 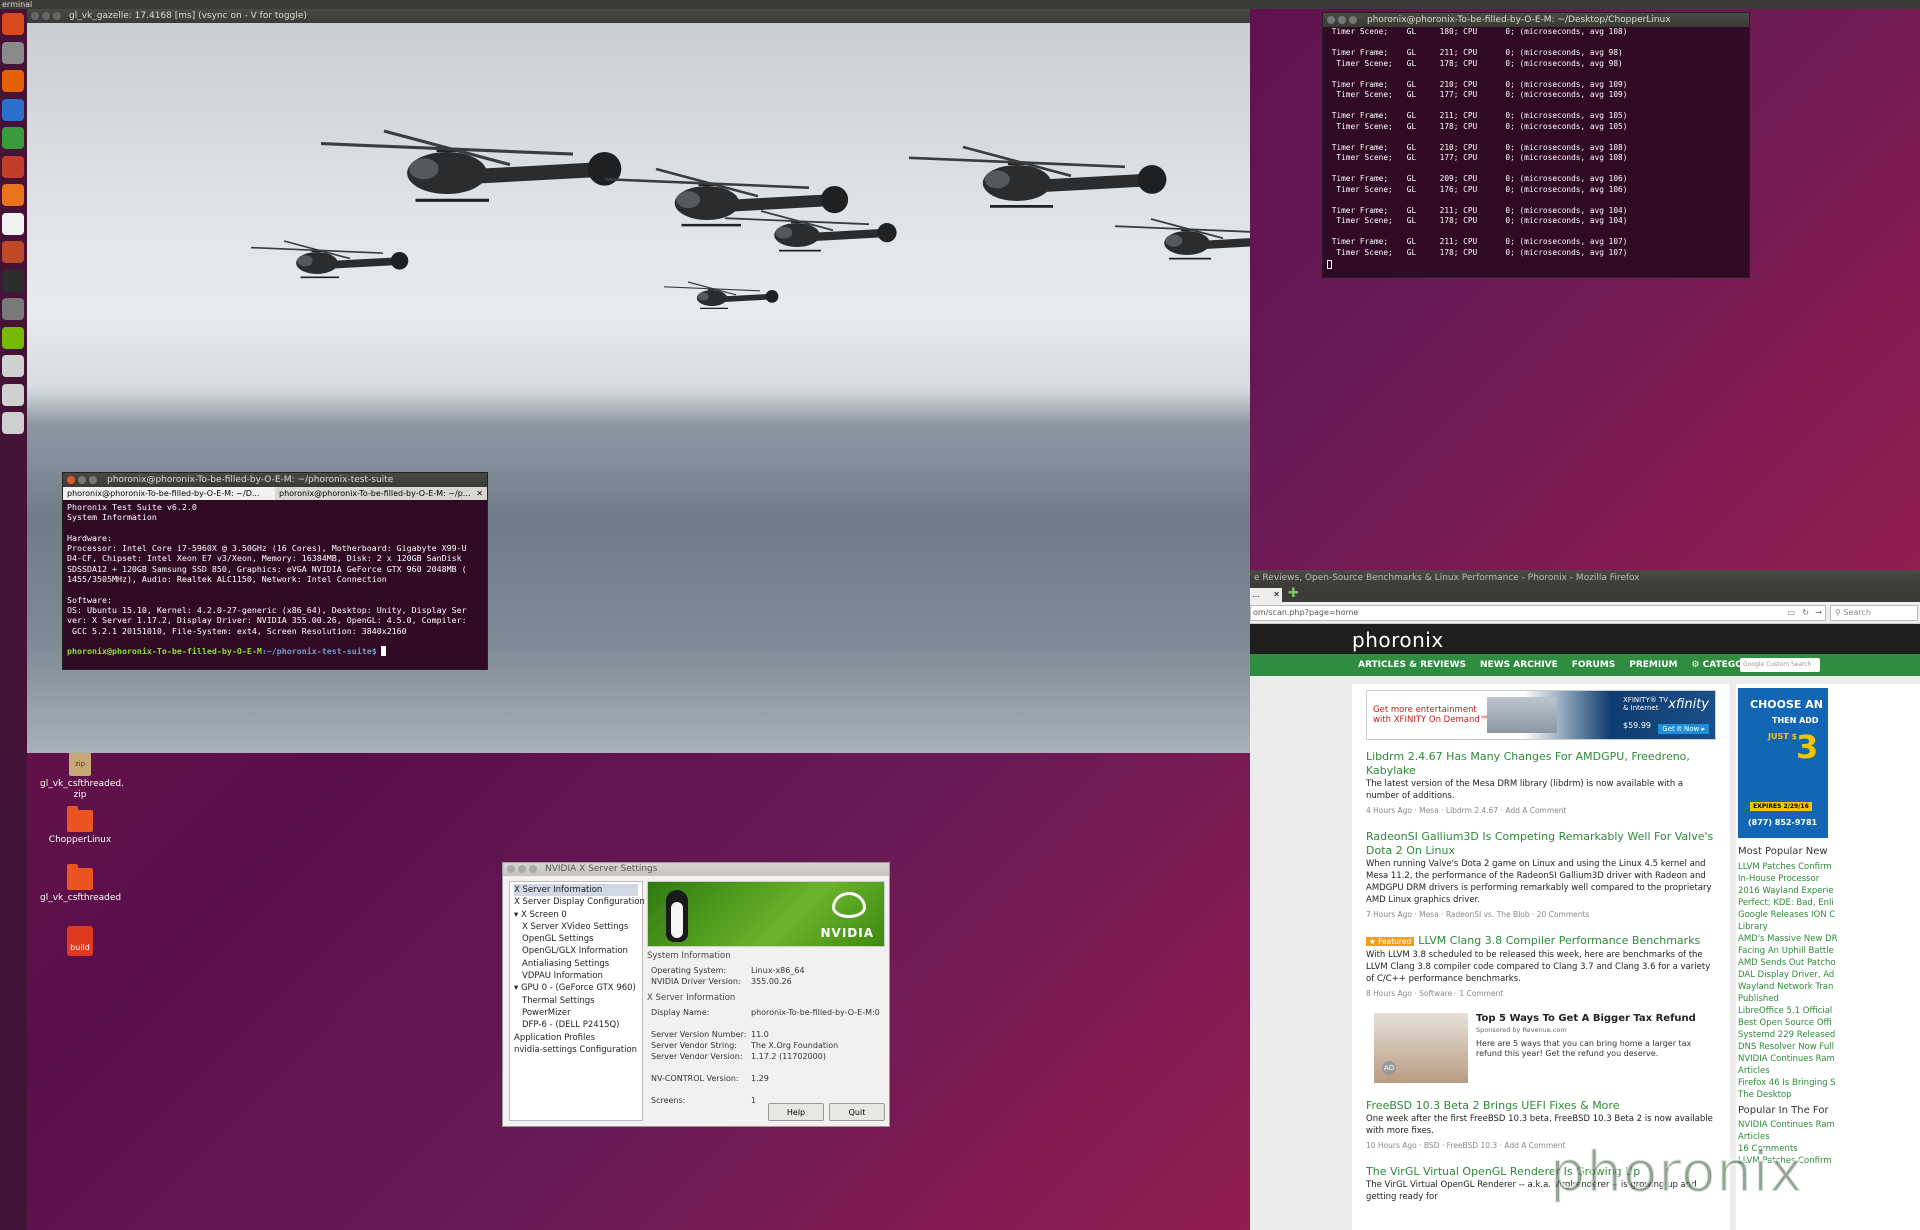 What do you see at coordinates (576, 939) in the screenshot?
I see `tree-item: OpenGL Settings` at bounding box center [576, 939].